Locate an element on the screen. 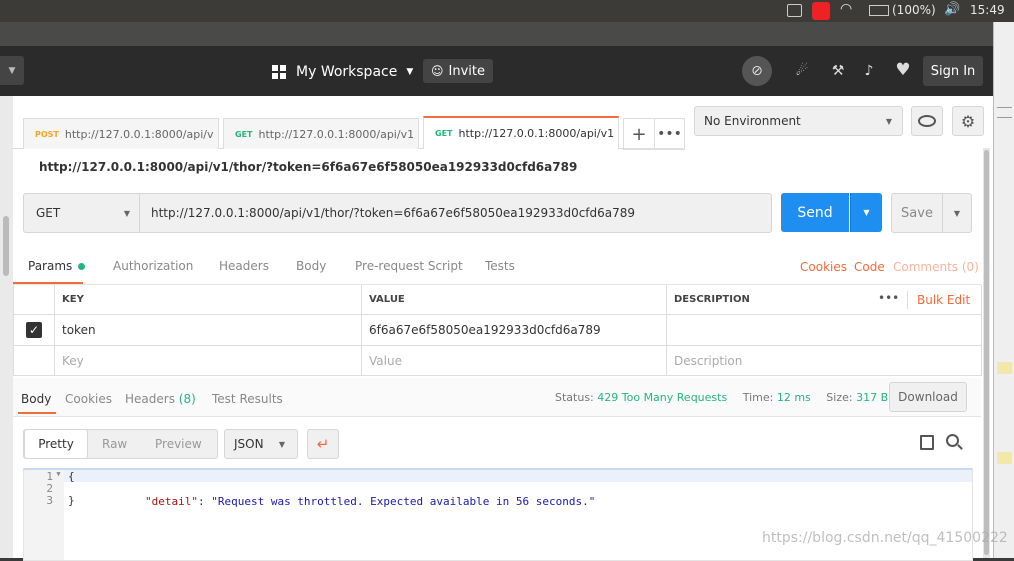 The width and height of the screenshot is (1014, 561). eye-icon is located at coordinates (927, 121).